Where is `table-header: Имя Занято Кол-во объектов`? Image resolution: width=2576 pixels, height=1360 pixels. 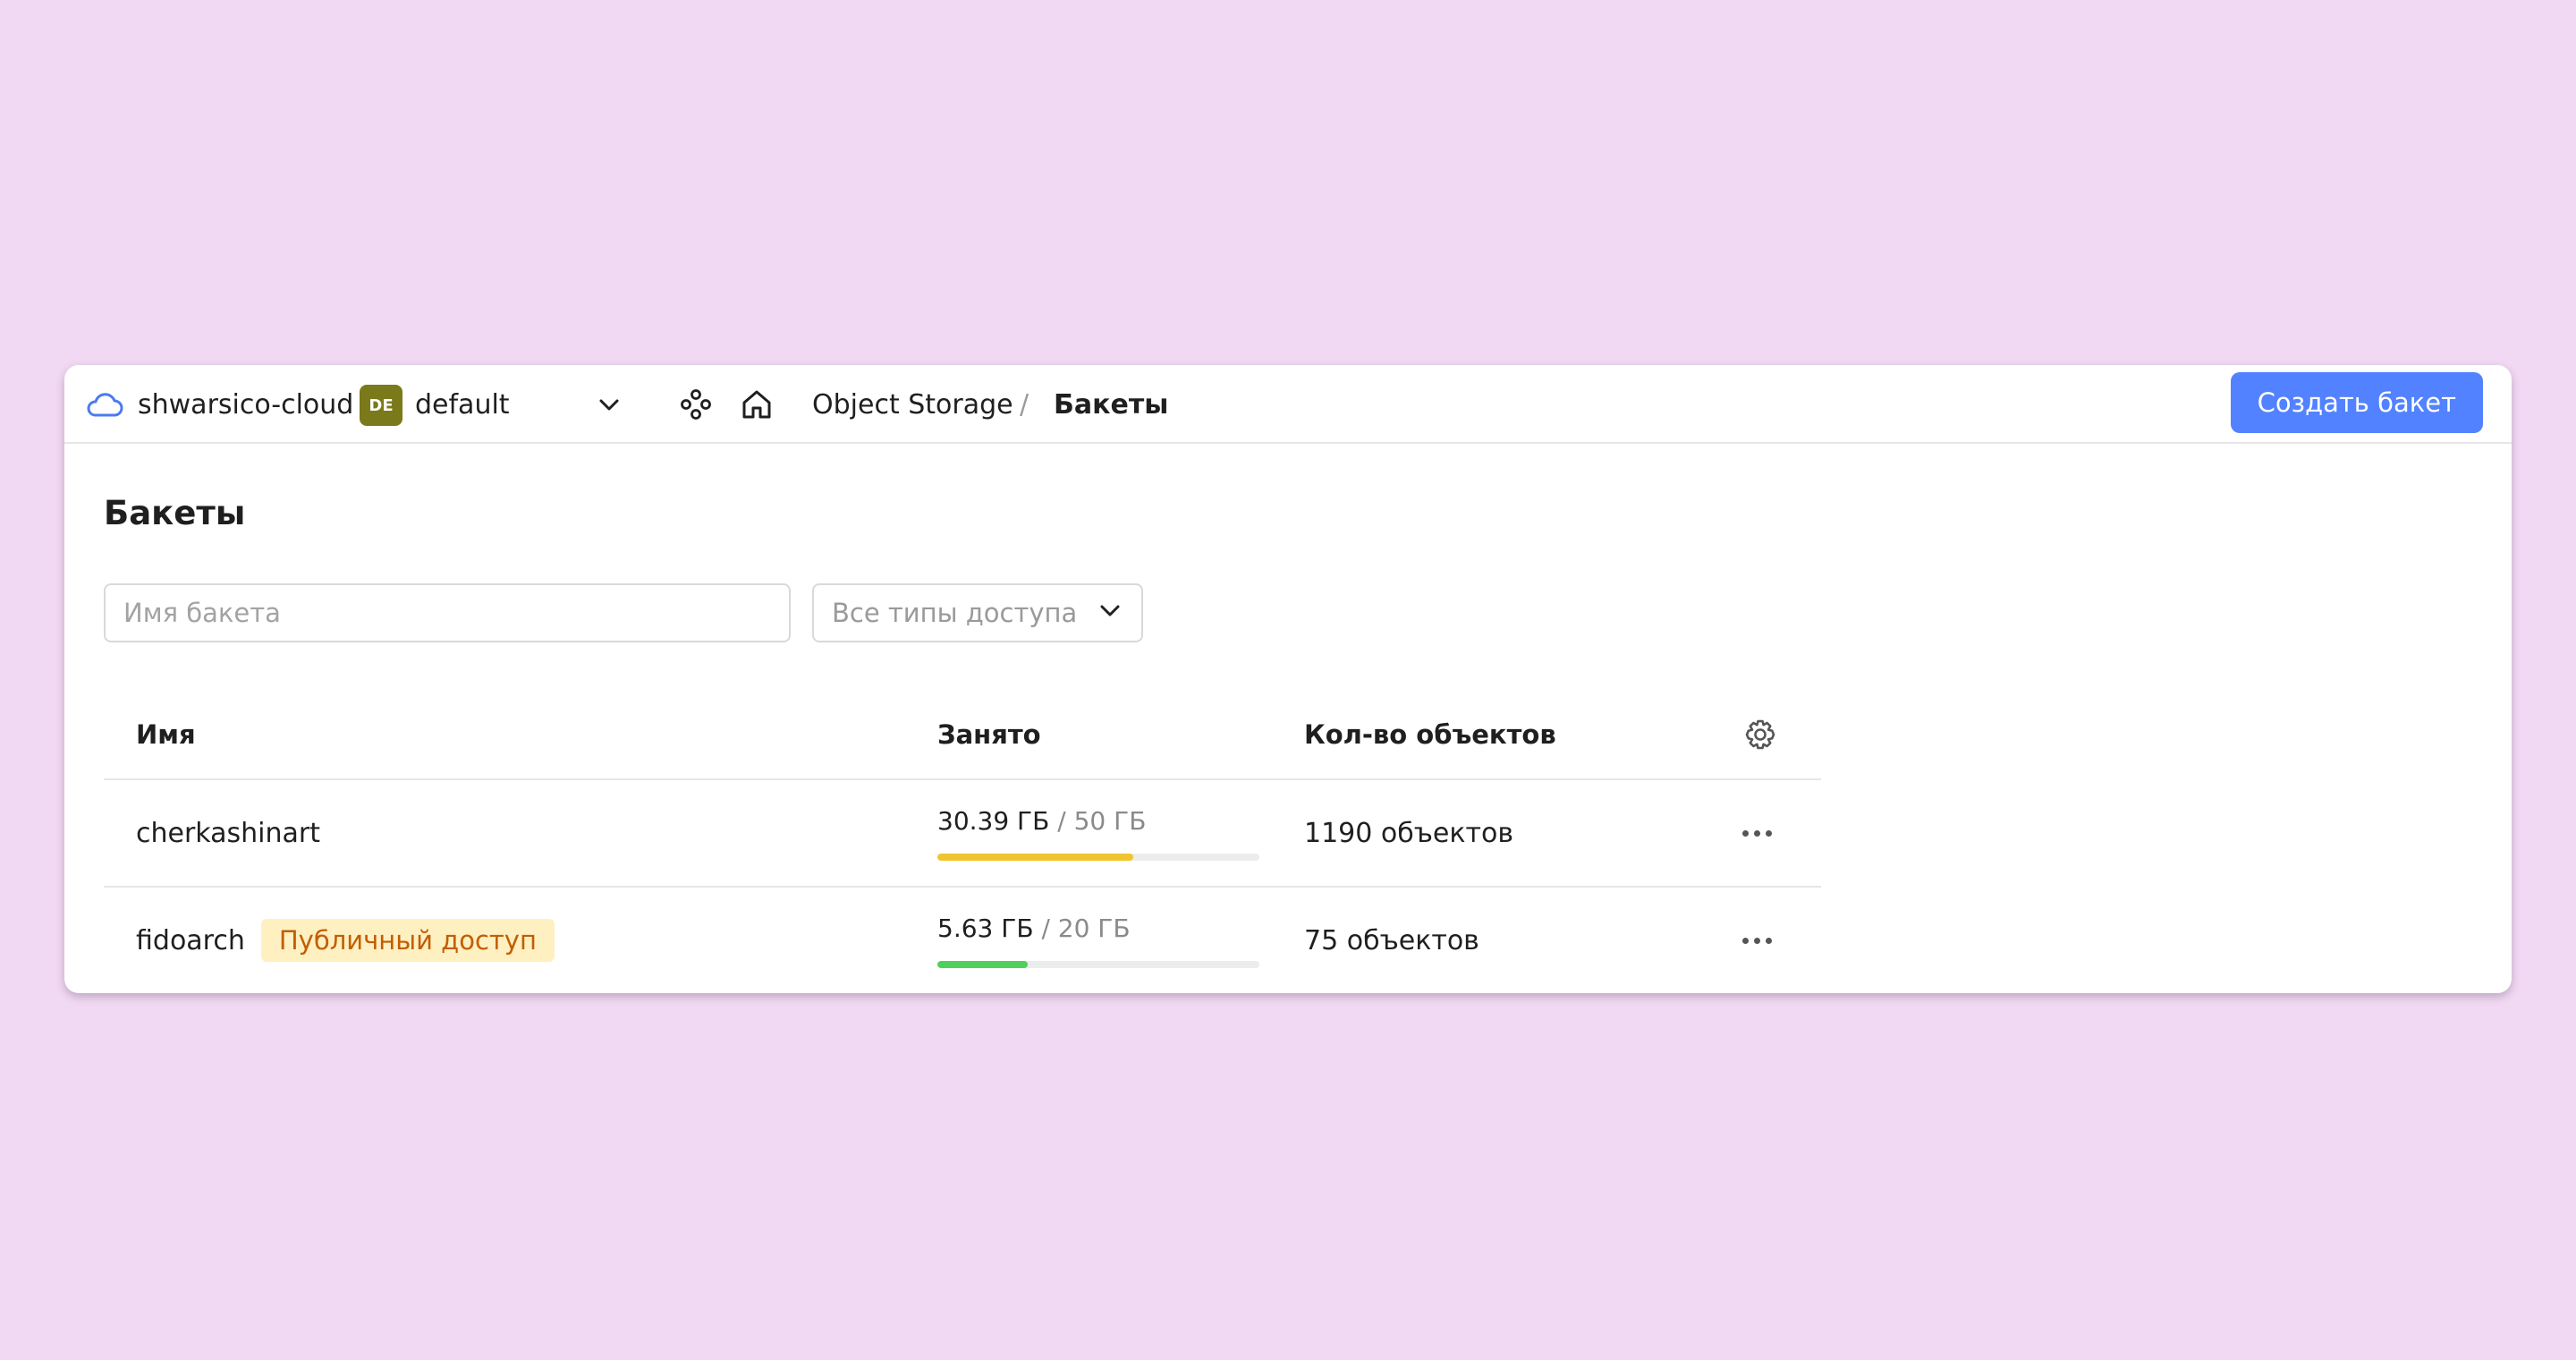
table-header: Имя Занято Кол-во объектов is located at coordinates (962, 735).